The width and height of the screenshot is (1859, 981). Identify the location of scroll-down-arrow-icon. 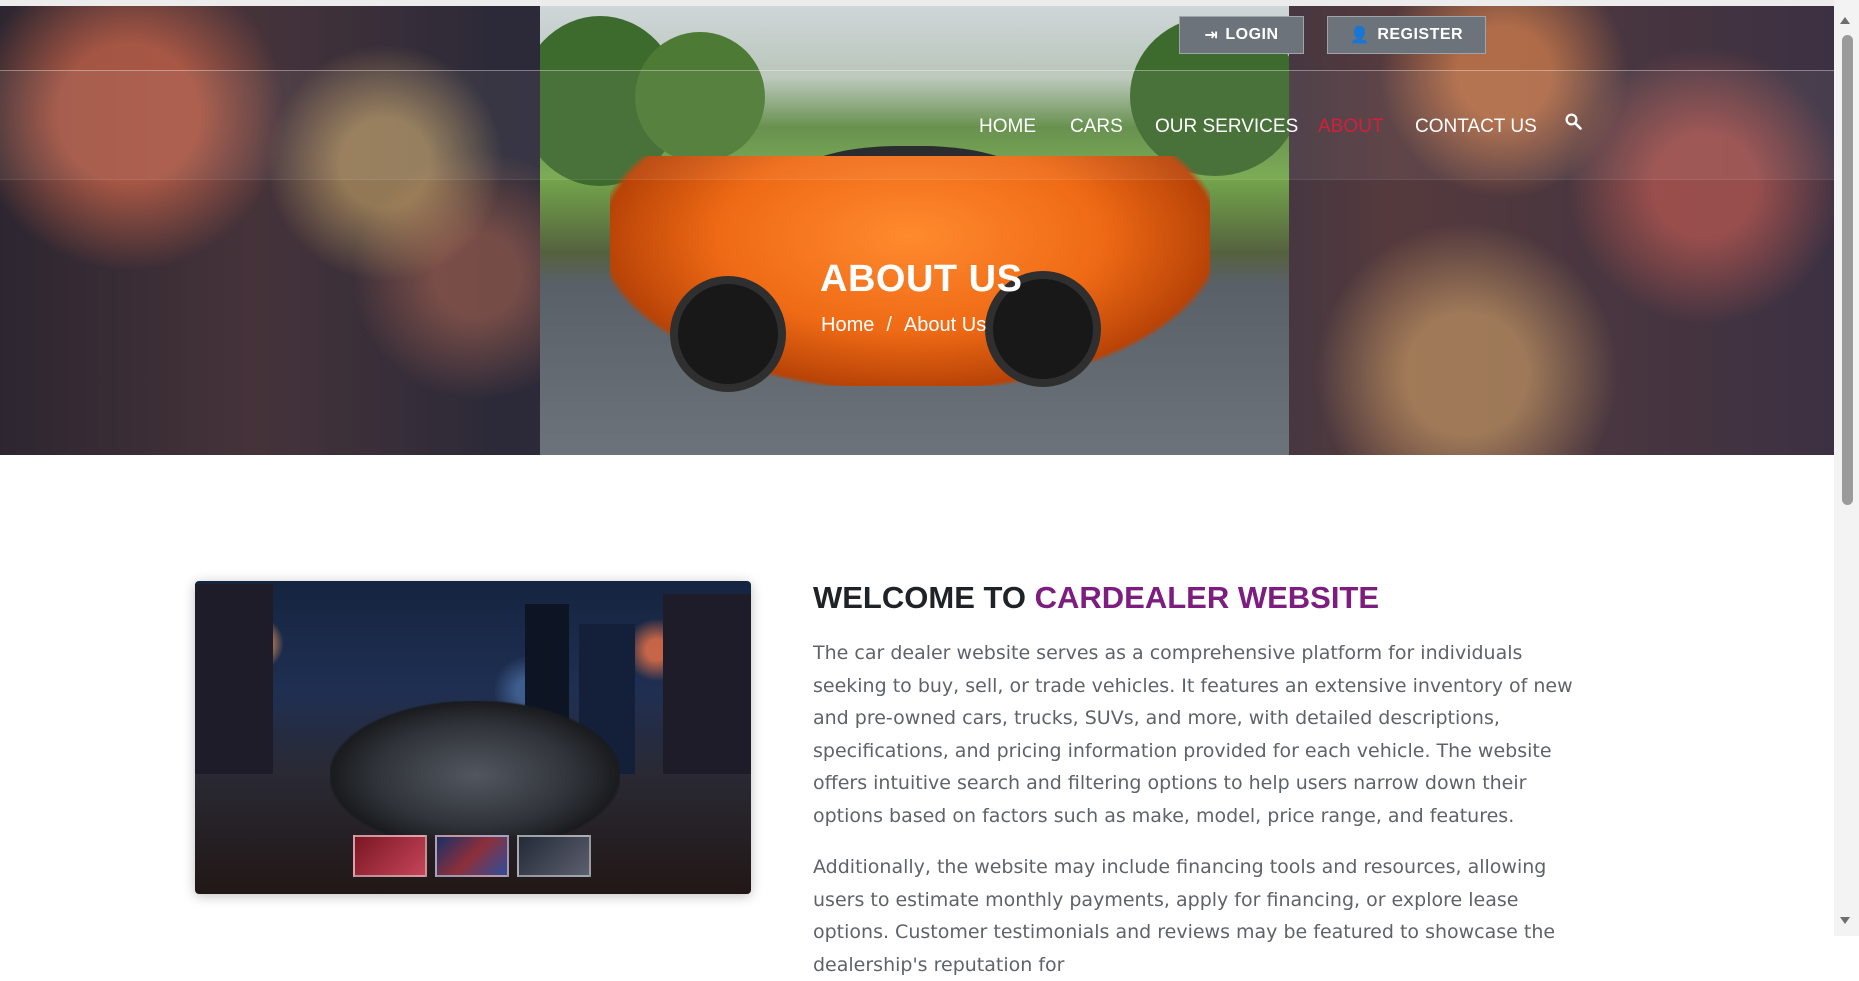
(1845, 920).